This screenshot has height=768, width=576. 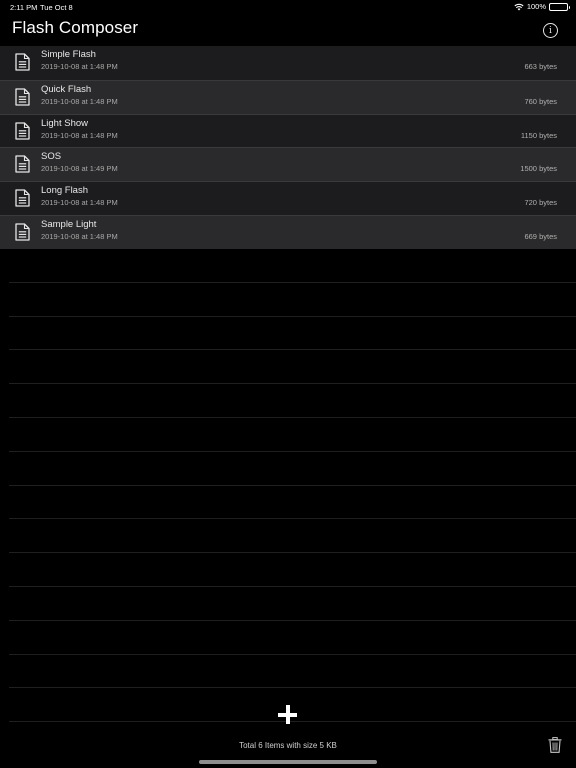 I want to click on file-name: Light Show, so click(x=65, y=123).